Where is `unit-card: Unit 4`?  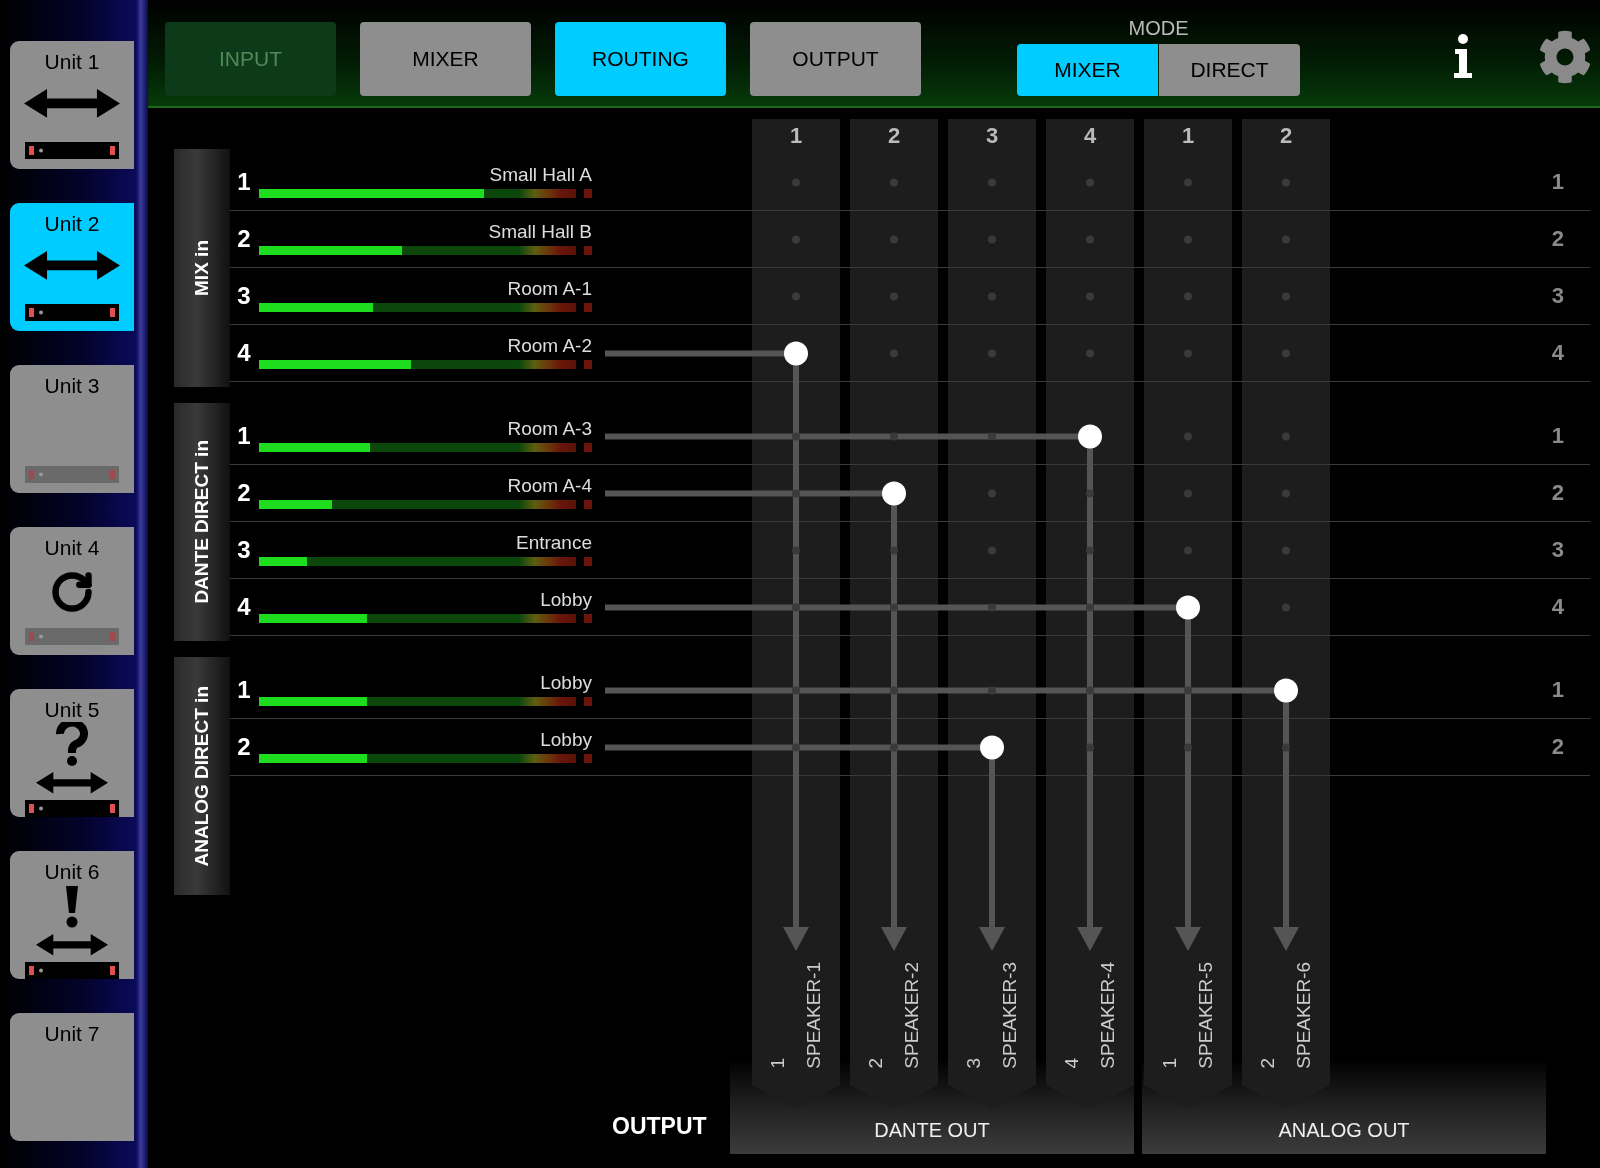
unit-card: Unit 4 is located at coordinates (72, 591).